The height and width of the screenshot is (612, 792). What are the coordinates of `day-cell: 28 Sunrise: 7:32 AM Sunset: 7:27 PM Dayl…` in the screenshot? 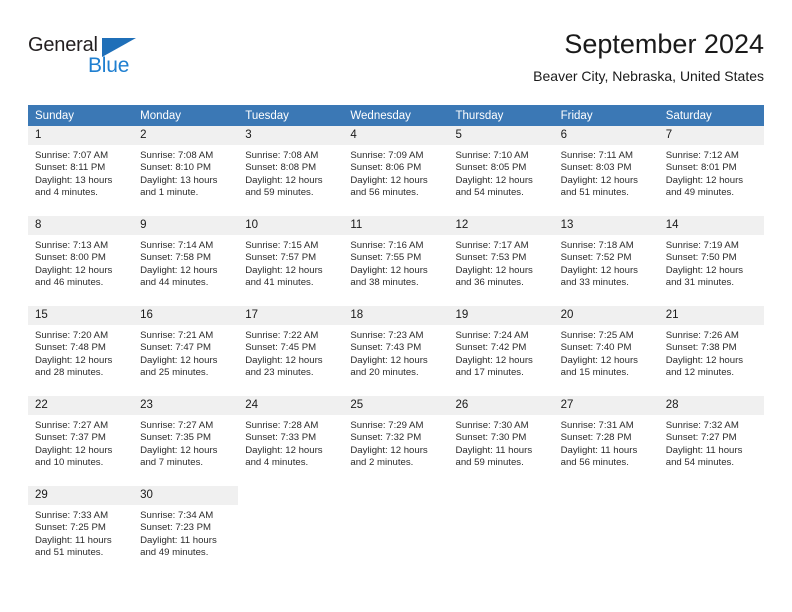 It's located at (711, 440).